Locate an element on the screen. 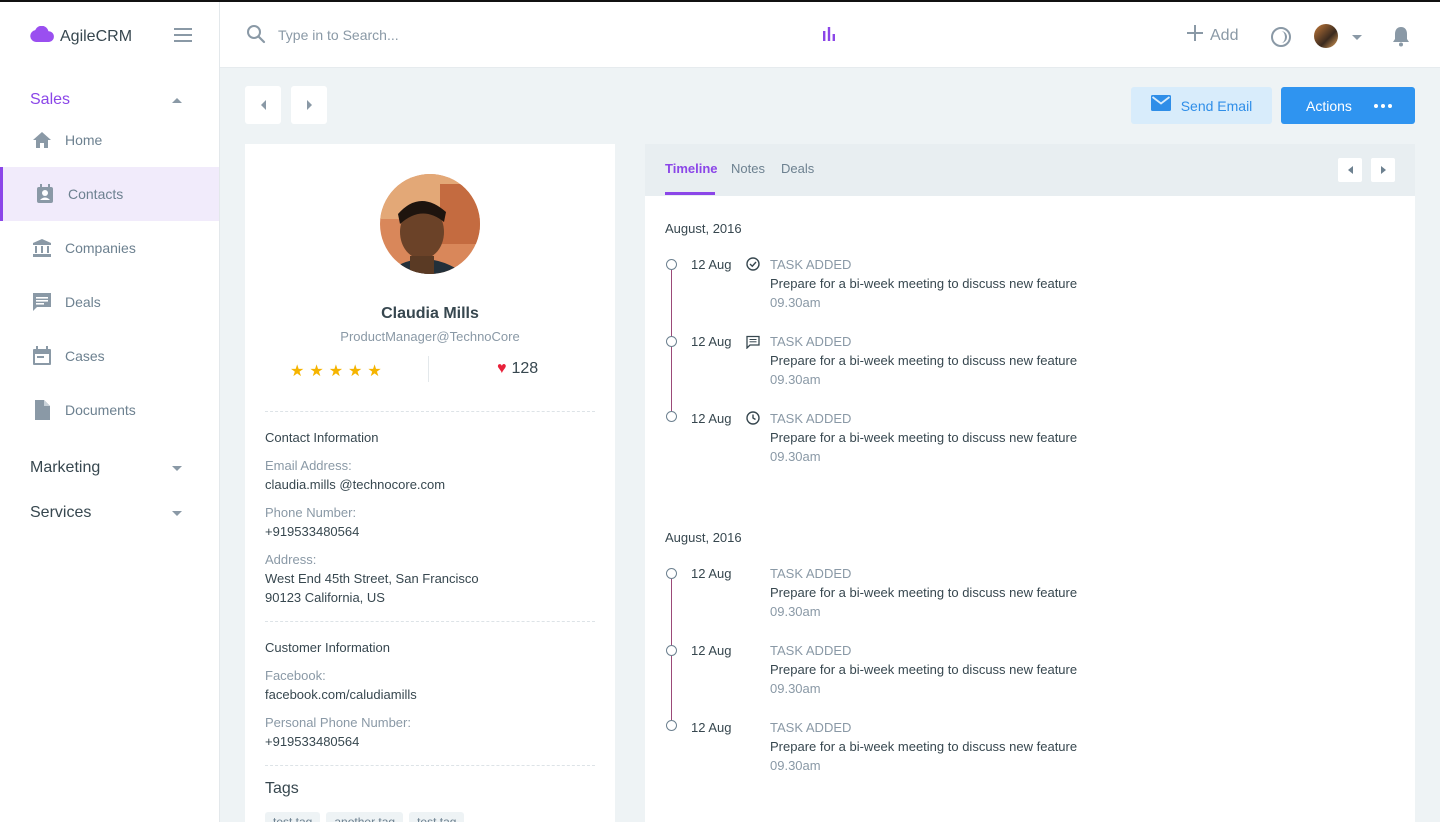  facebook-value: facebook.com/caludiamills is located at coordinates (341, 694).